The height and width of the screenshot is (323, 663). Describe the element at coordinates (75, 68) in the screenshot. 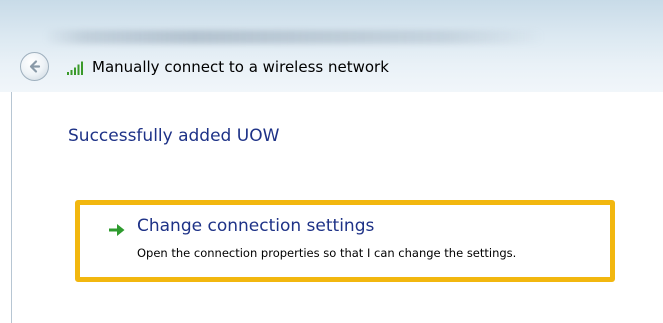

I see `wireless-signal-icon` at that location.